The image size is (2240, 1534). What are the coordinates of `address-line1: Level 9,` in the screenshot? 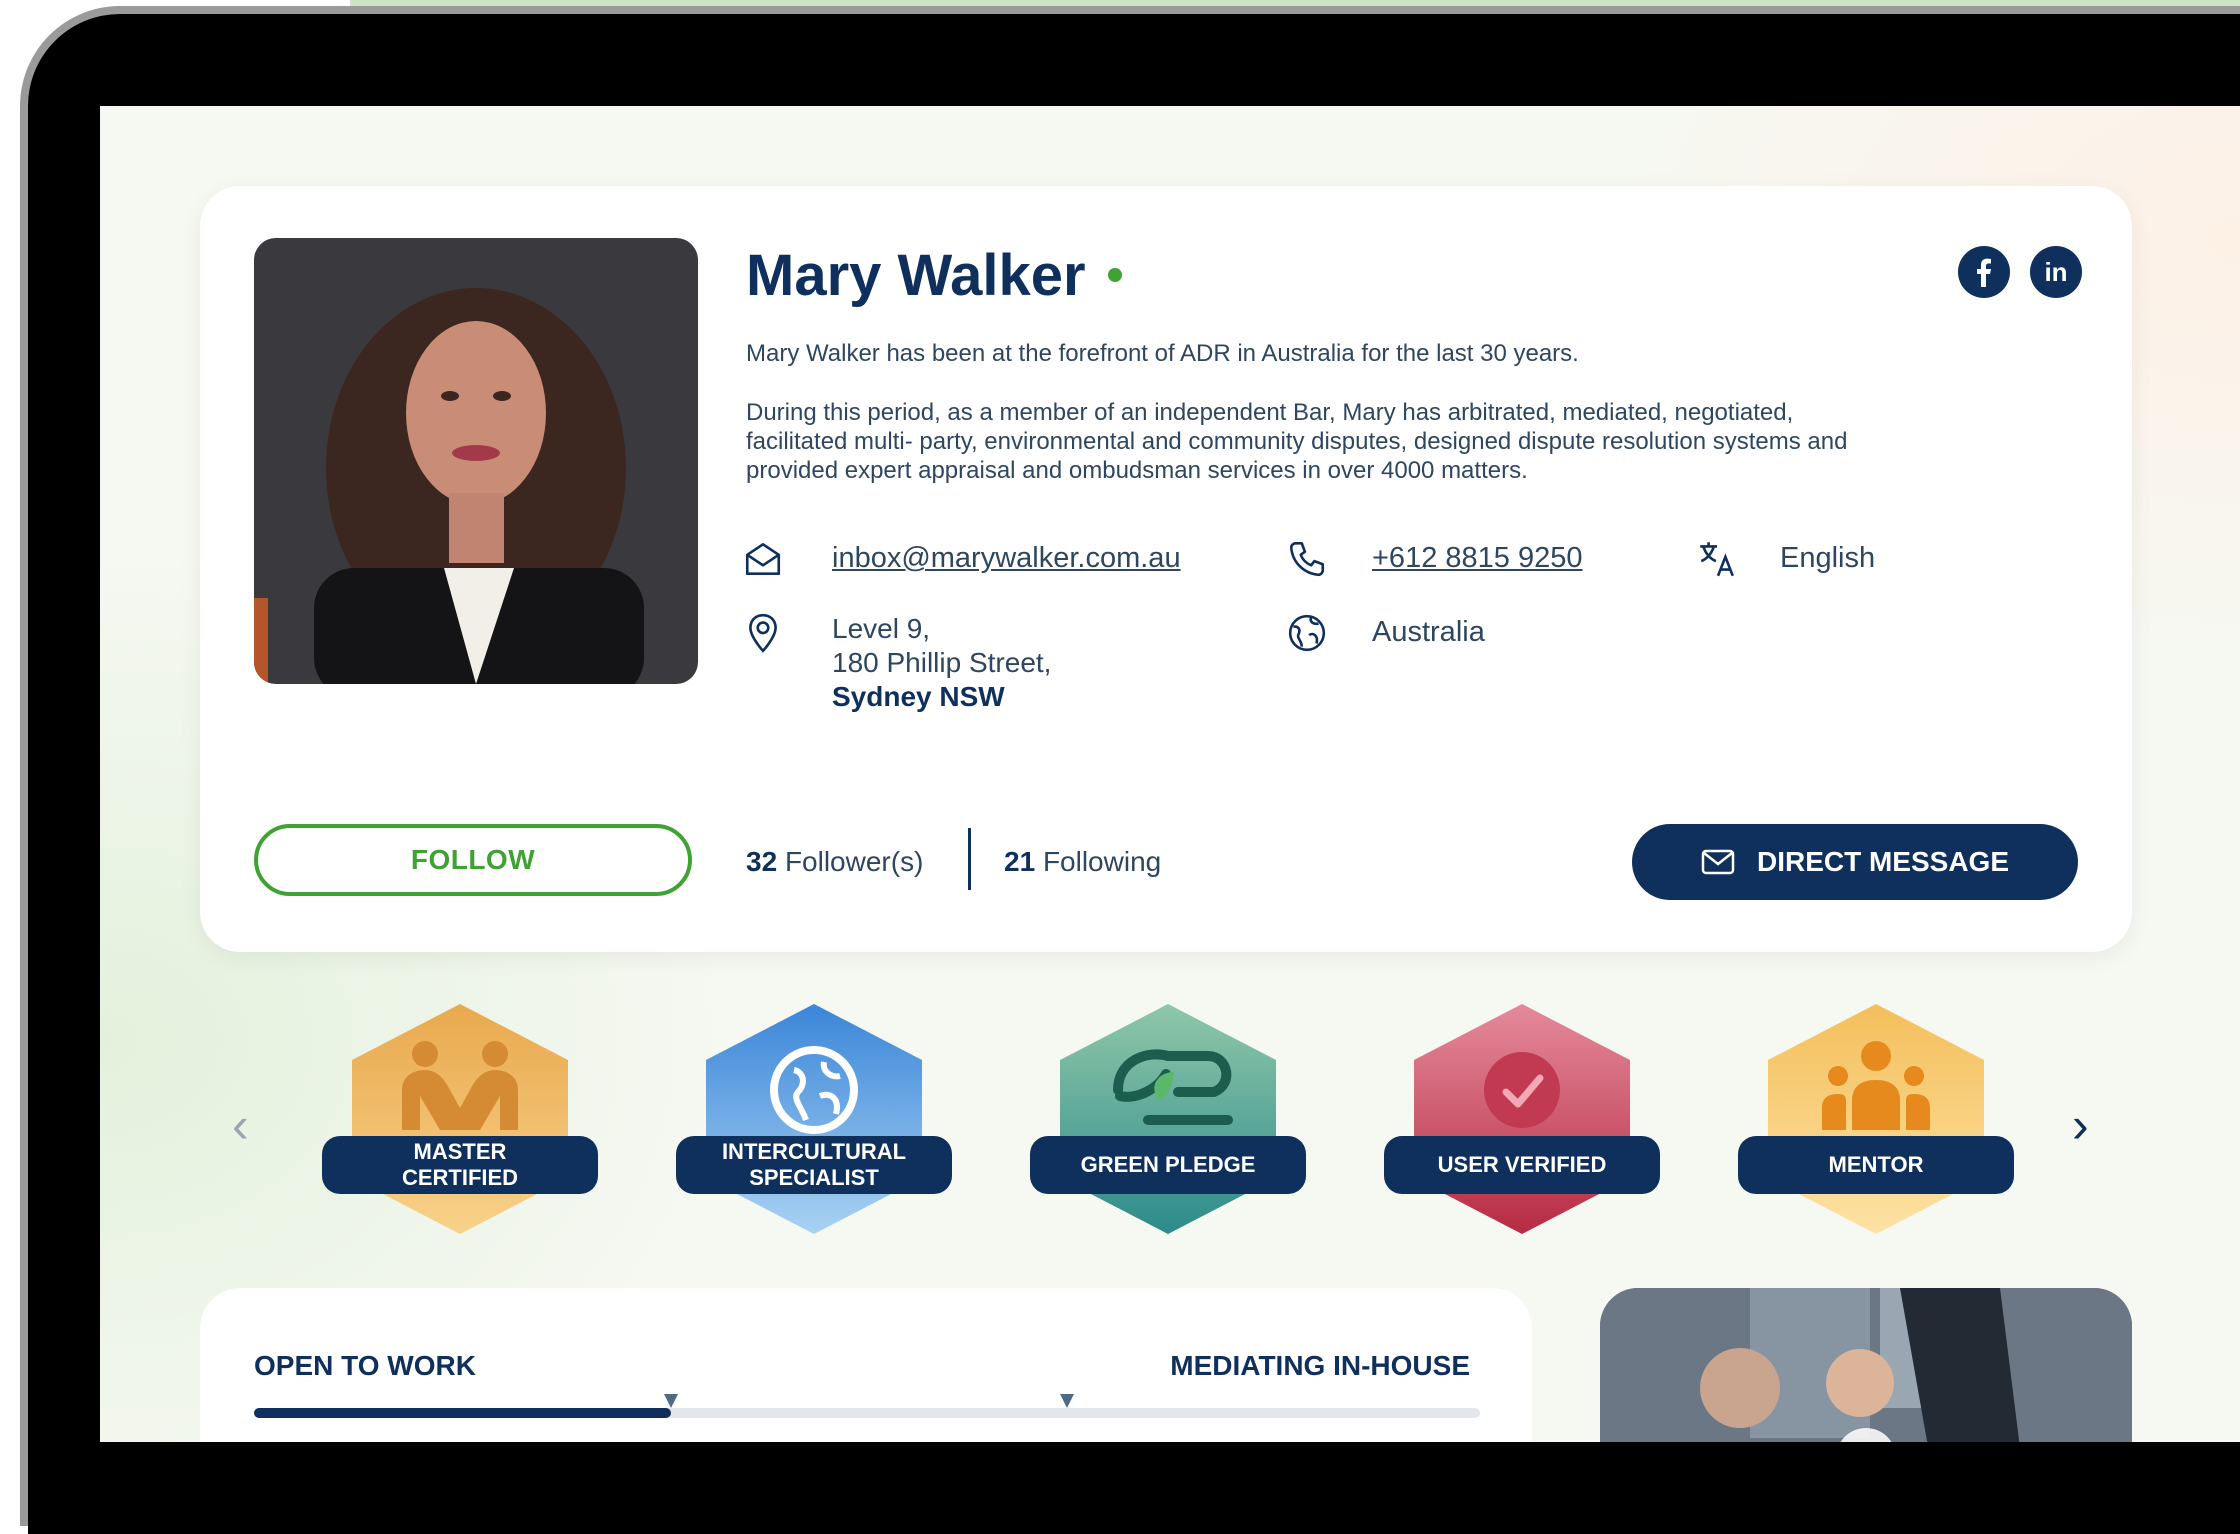 It's located at (881, 628).